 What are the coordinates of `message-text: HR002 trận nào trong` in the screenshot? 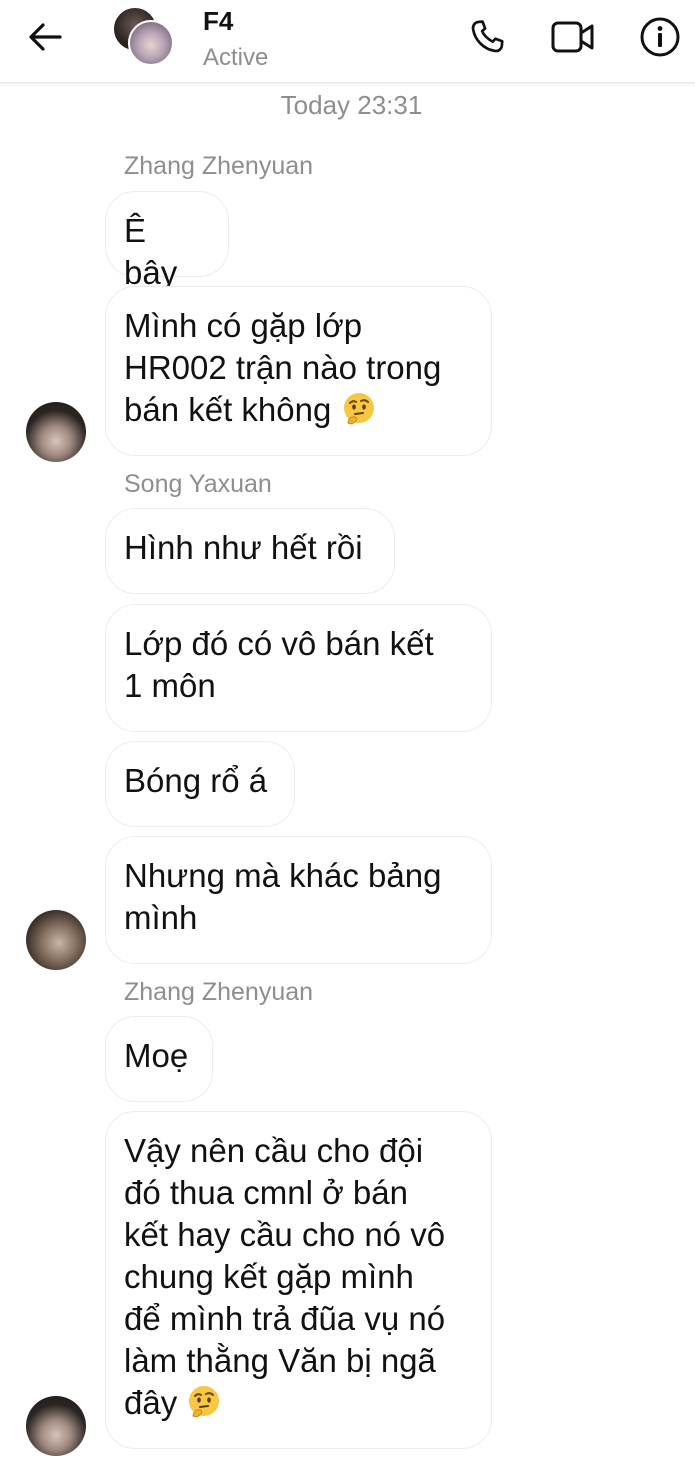 It's located at (283, 367).